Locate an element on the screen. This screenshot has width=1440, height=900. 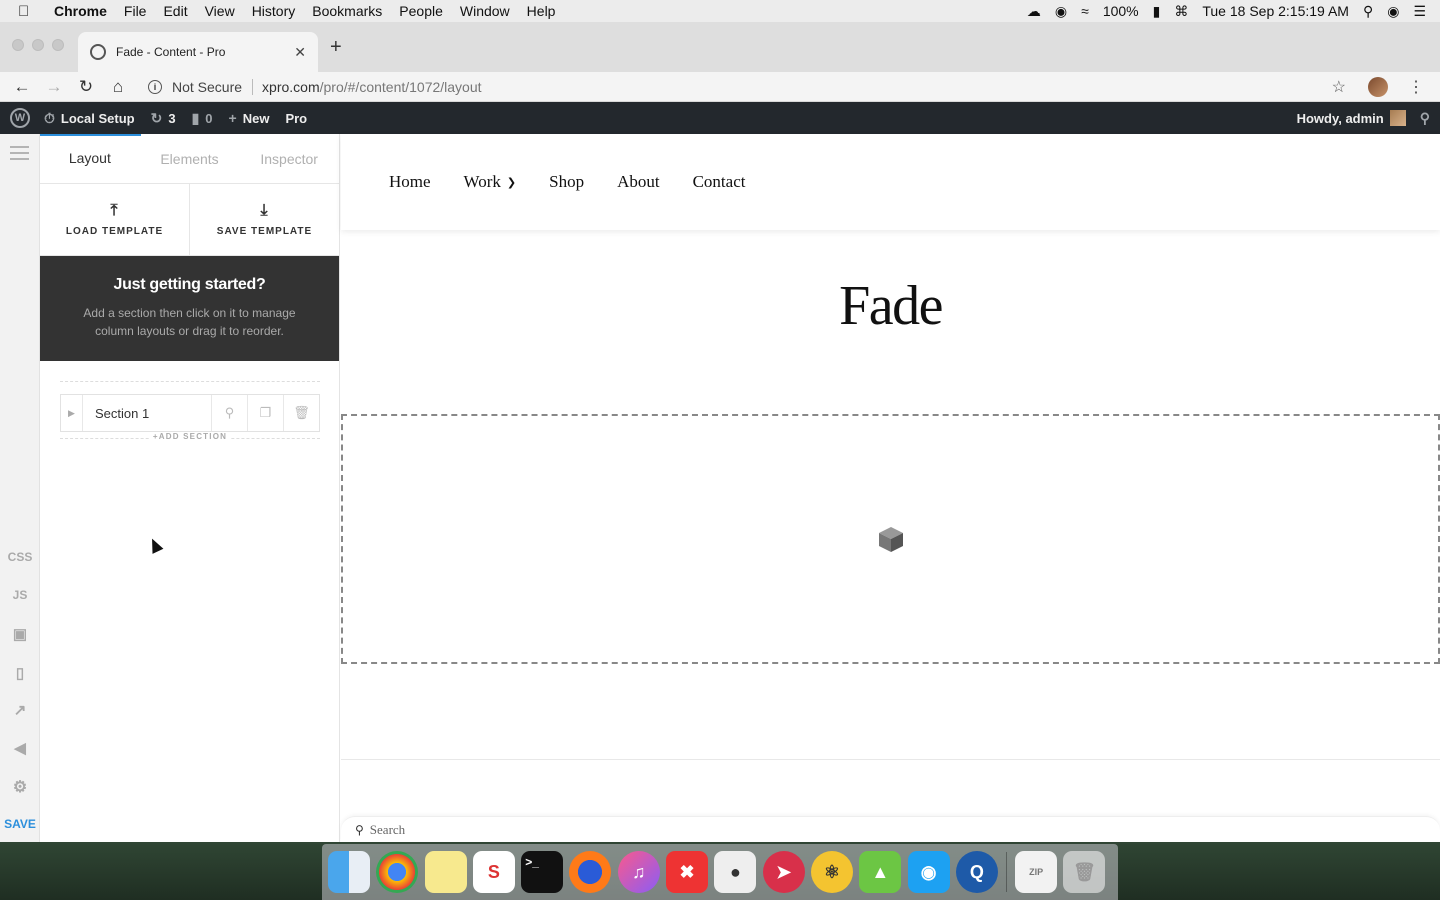
nav-work-label: Work is located at coordinates (482, 182).